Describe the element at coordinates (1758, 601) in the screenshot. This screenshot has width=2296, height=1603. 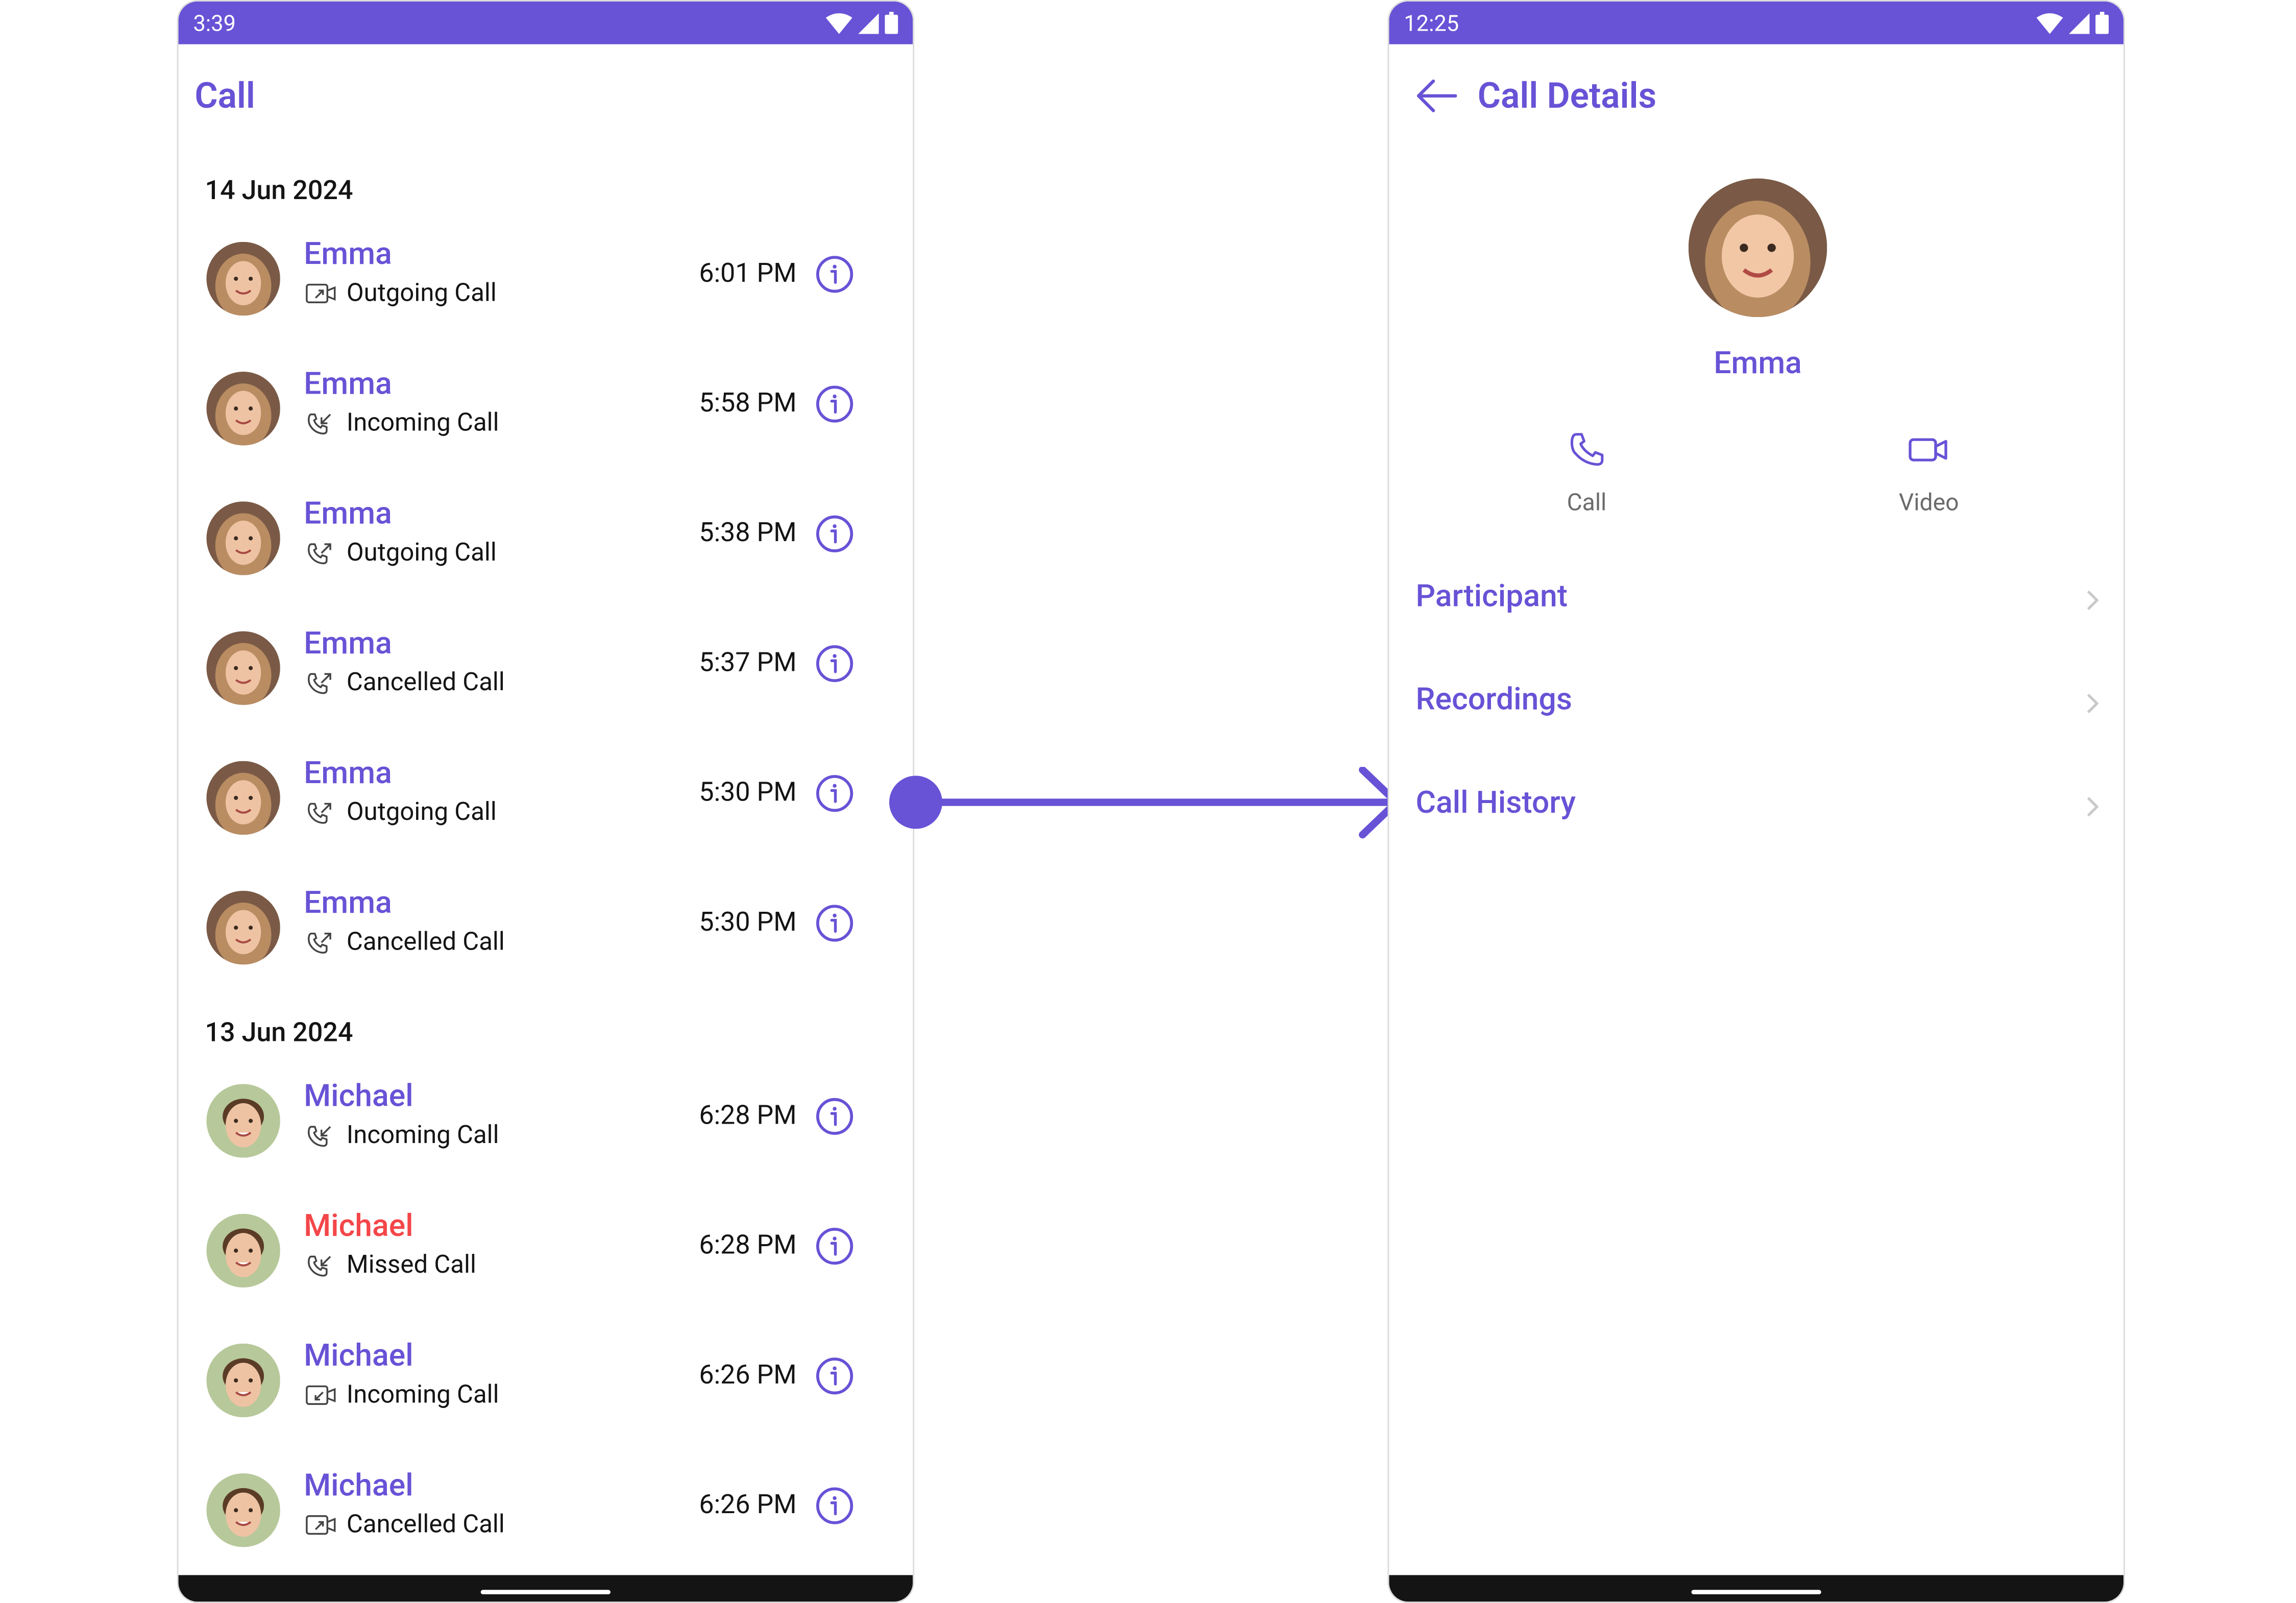
I see `option-participant: Participant` at that location.